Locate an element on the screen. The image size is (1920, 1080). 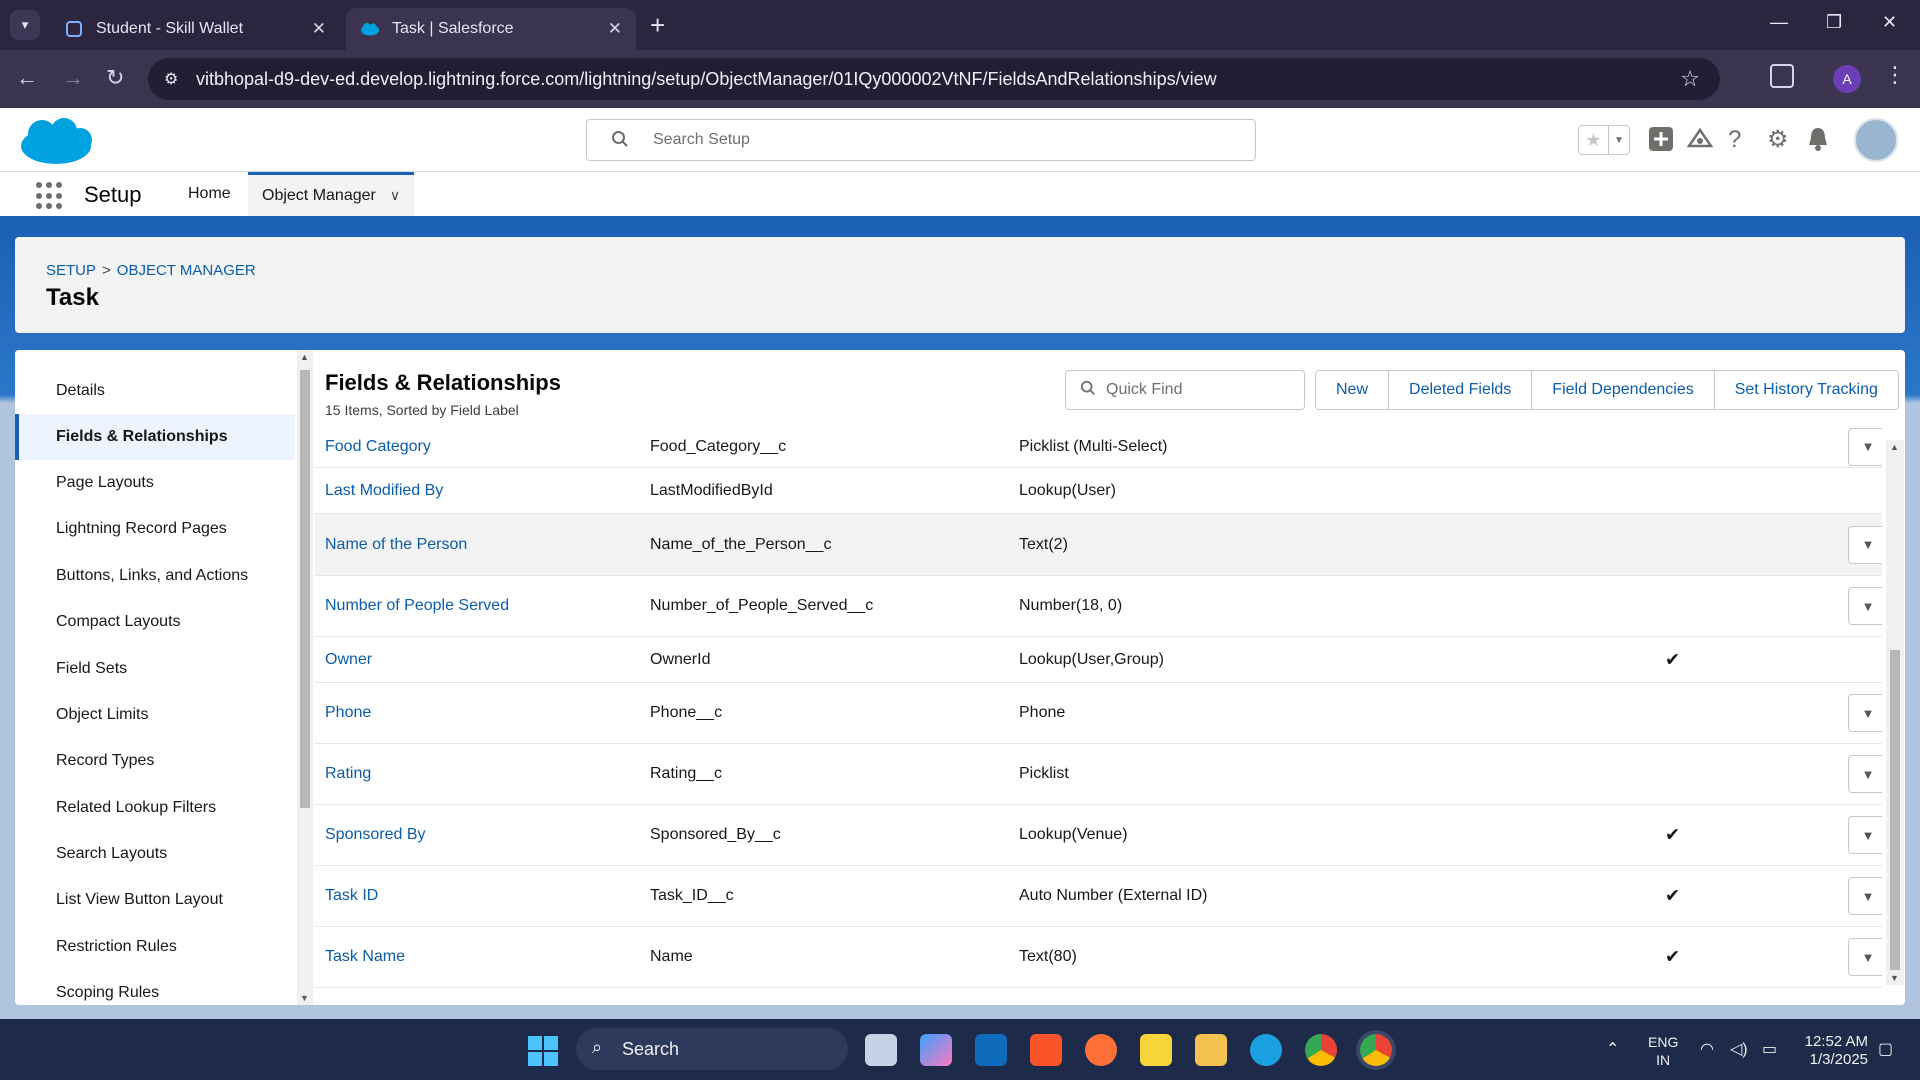
browser-menu-icon: ⋮ is located at coordinates (1895, 75).